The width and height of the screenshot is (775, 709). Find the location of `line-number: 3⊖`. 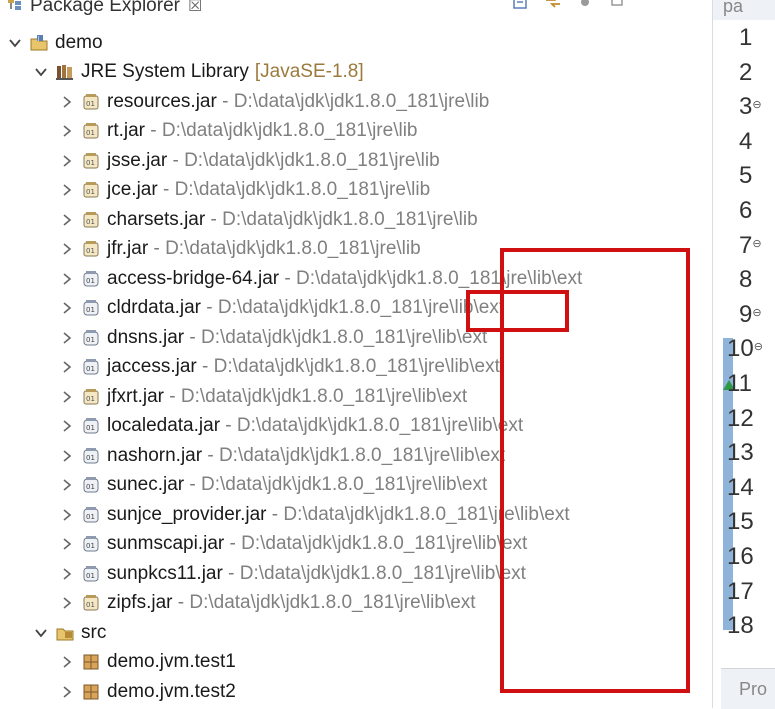

line-number: 3⊖ is located at coordinates (750, 107).